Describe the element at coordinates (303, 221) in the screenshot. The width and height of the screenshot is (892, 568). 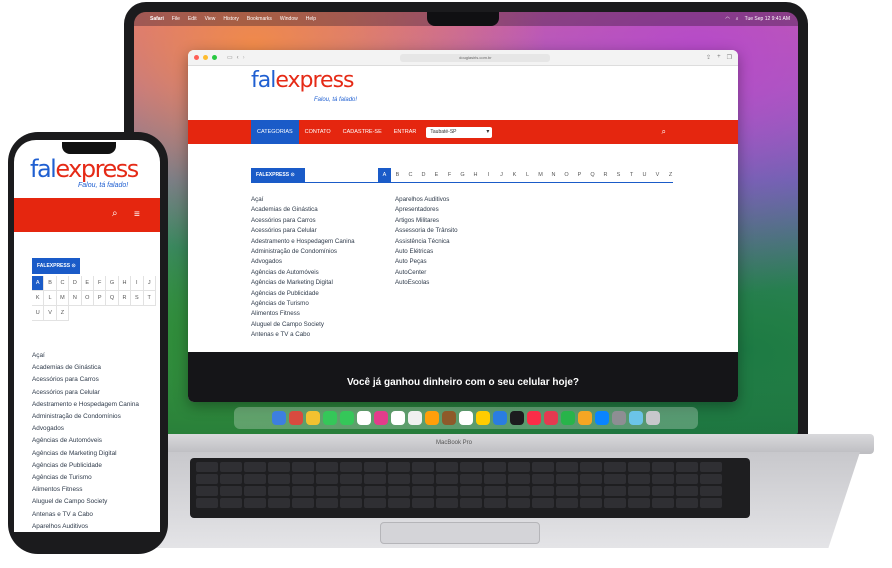
I see `category-link: Acessórios para Carros` at that location.